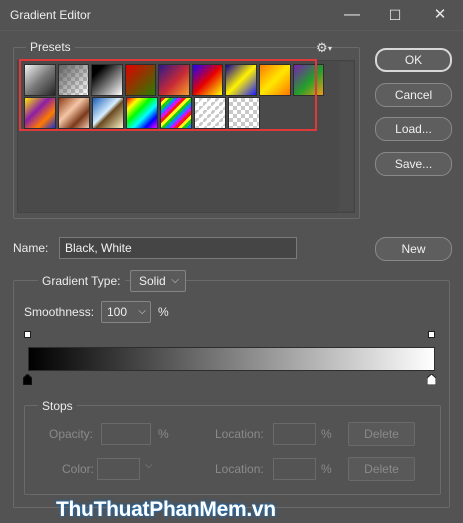  What do you see at coordinates (118, 469) in the screenshot?
I see `color-swatch` at bounding box center [118, 469].